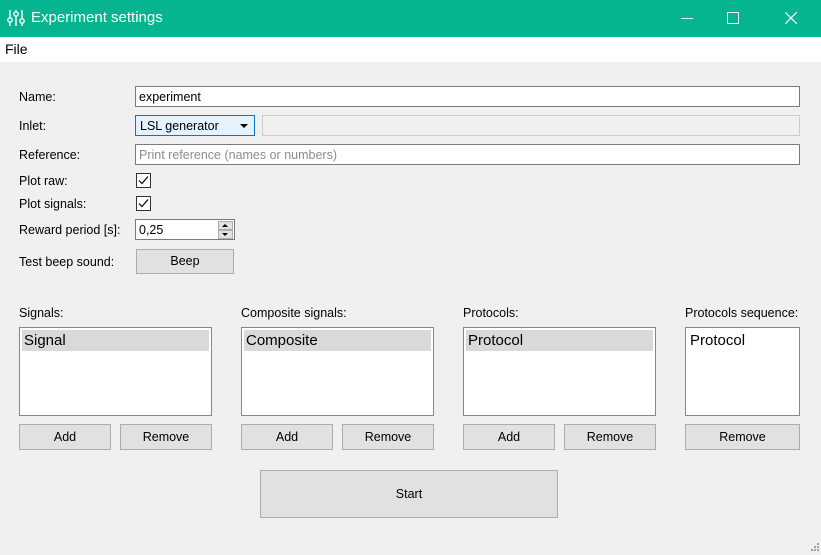 This screenshot has height=555, width=821. What do you see at coordinates (185, 229) in the screenshot?
I see `reward-period-spinbox: 0,25` at bounding box center [185, 229].